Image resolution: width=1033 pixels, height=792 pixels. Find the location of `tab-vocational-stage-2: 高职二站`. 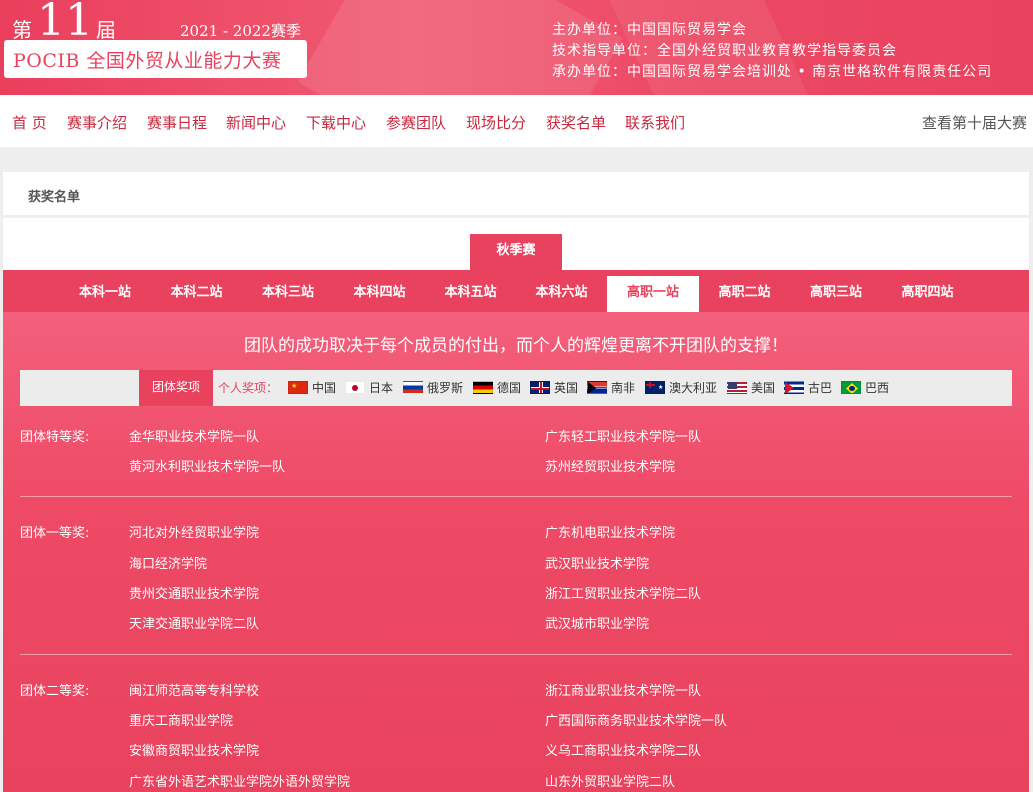

tab-vocational-stage-2: 高职二站 is located at coordinates (744, 294).